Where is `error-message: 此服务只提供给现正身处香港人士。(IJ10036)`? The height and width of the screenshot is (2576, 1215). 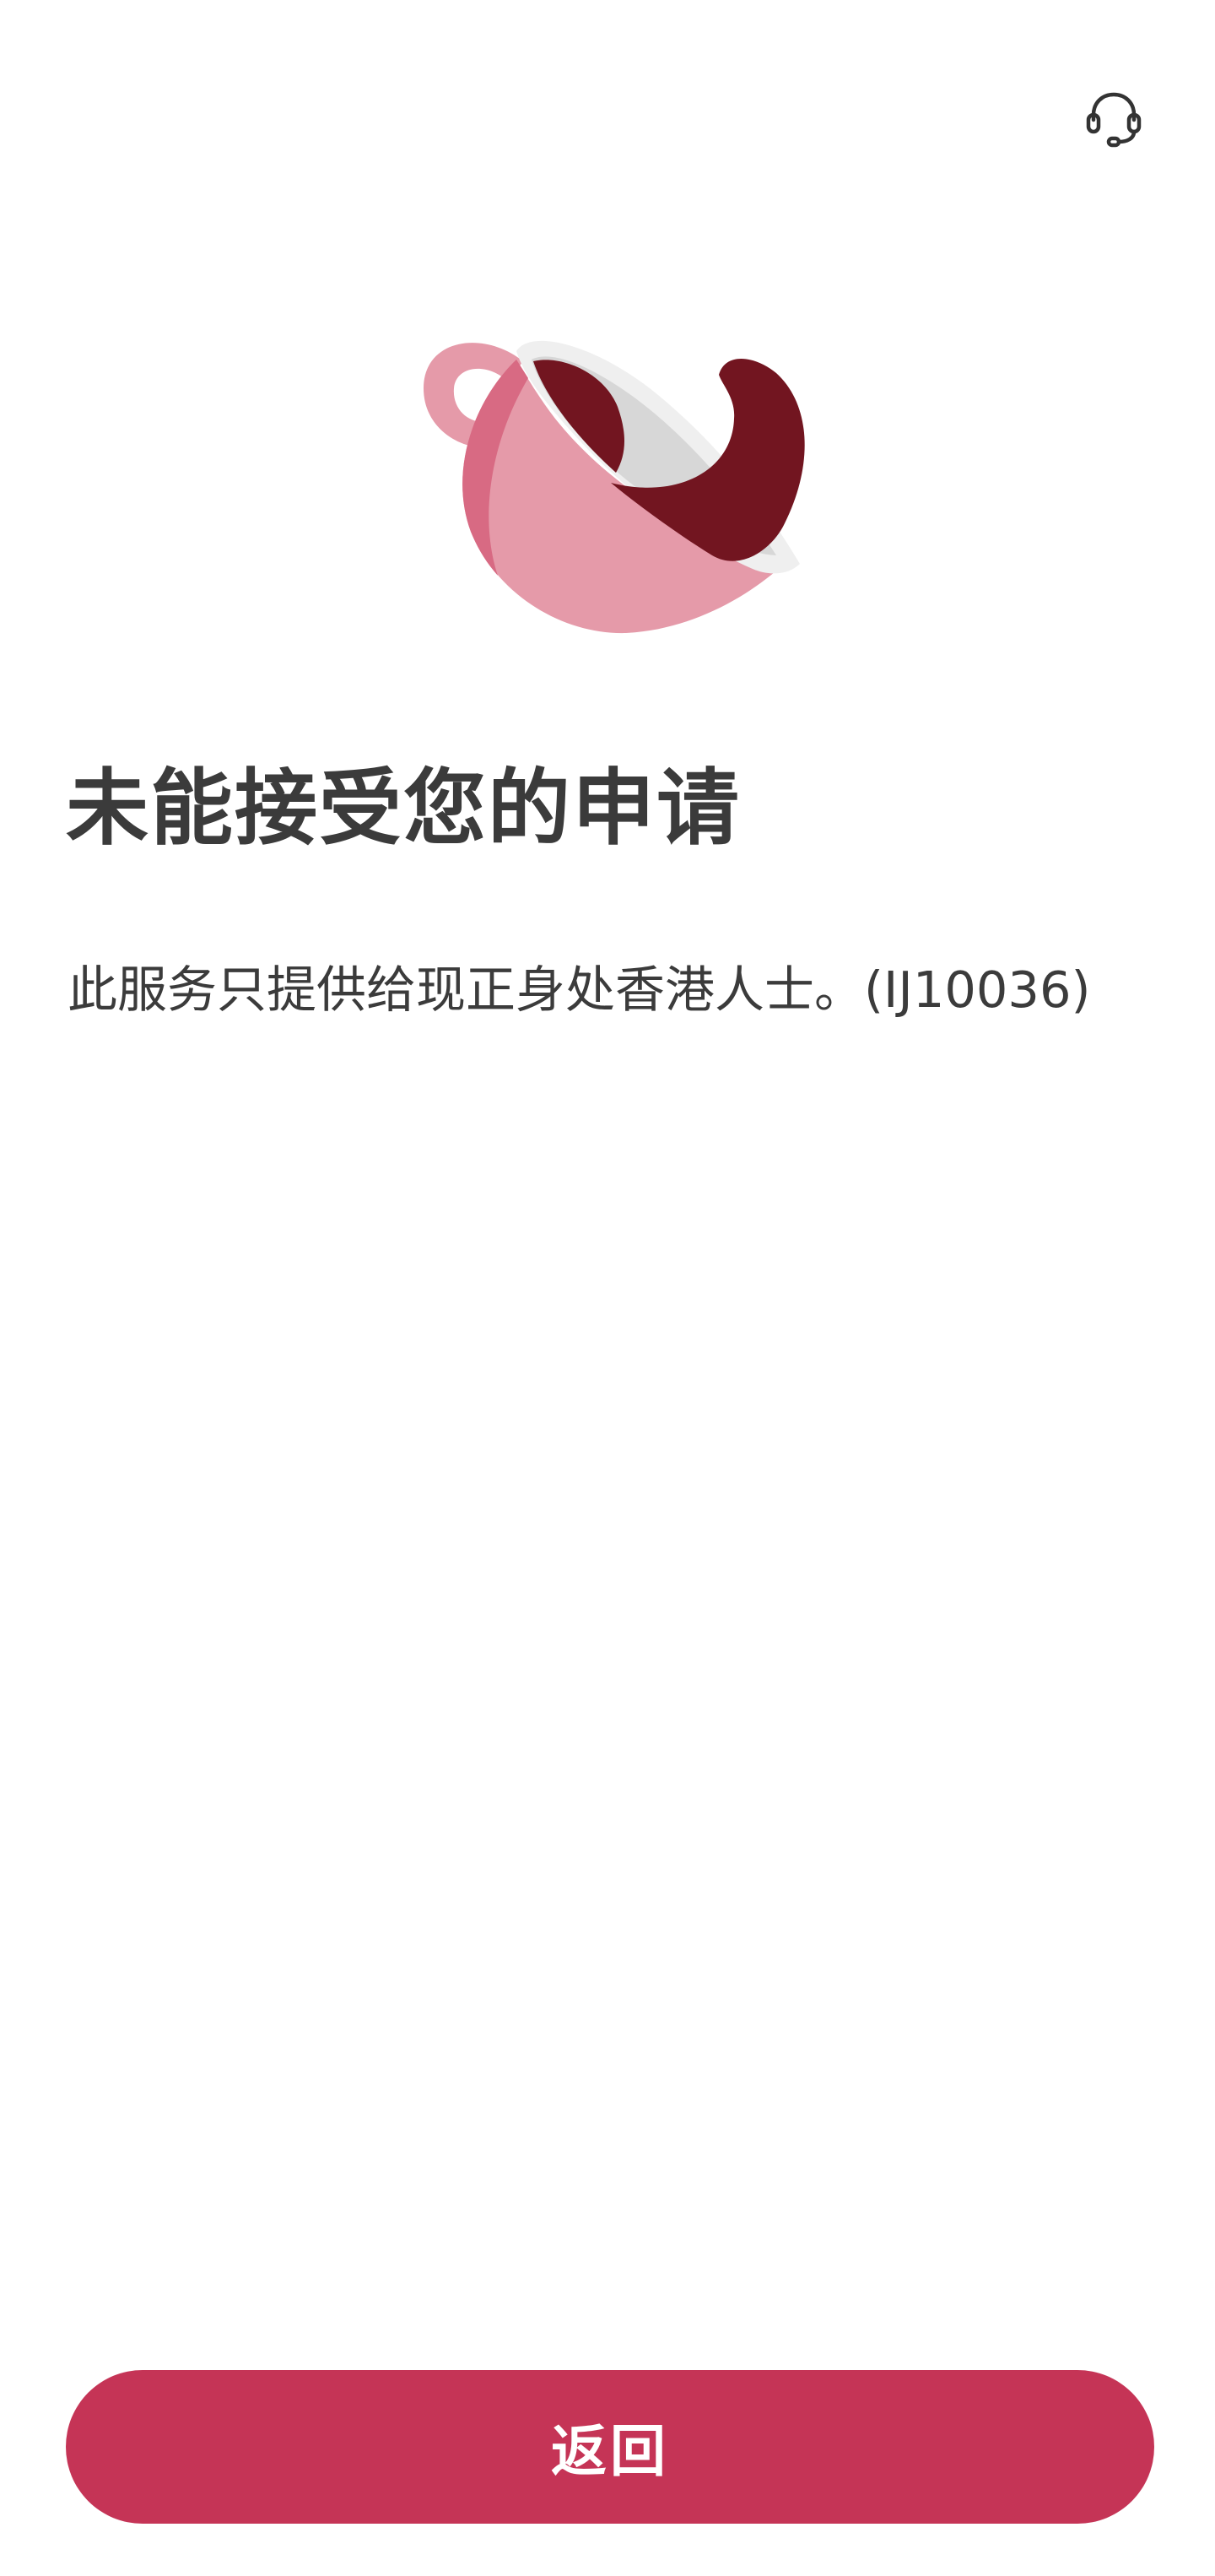
error-message: 此服务只提供给现正身处香港人士。(IJ10036) is located at coordinates (579, 990).